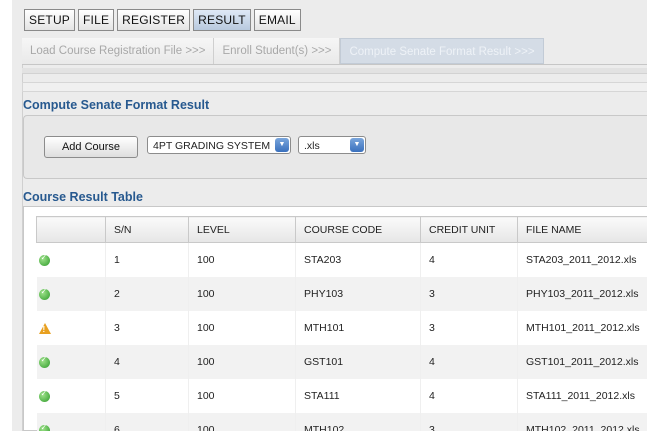 This screenshot has height=431, width=647. What do you see at coordinates (358, 328) in the screenshot?
I see `cell-course-code: MTH101` at bounding box center [358, 328].